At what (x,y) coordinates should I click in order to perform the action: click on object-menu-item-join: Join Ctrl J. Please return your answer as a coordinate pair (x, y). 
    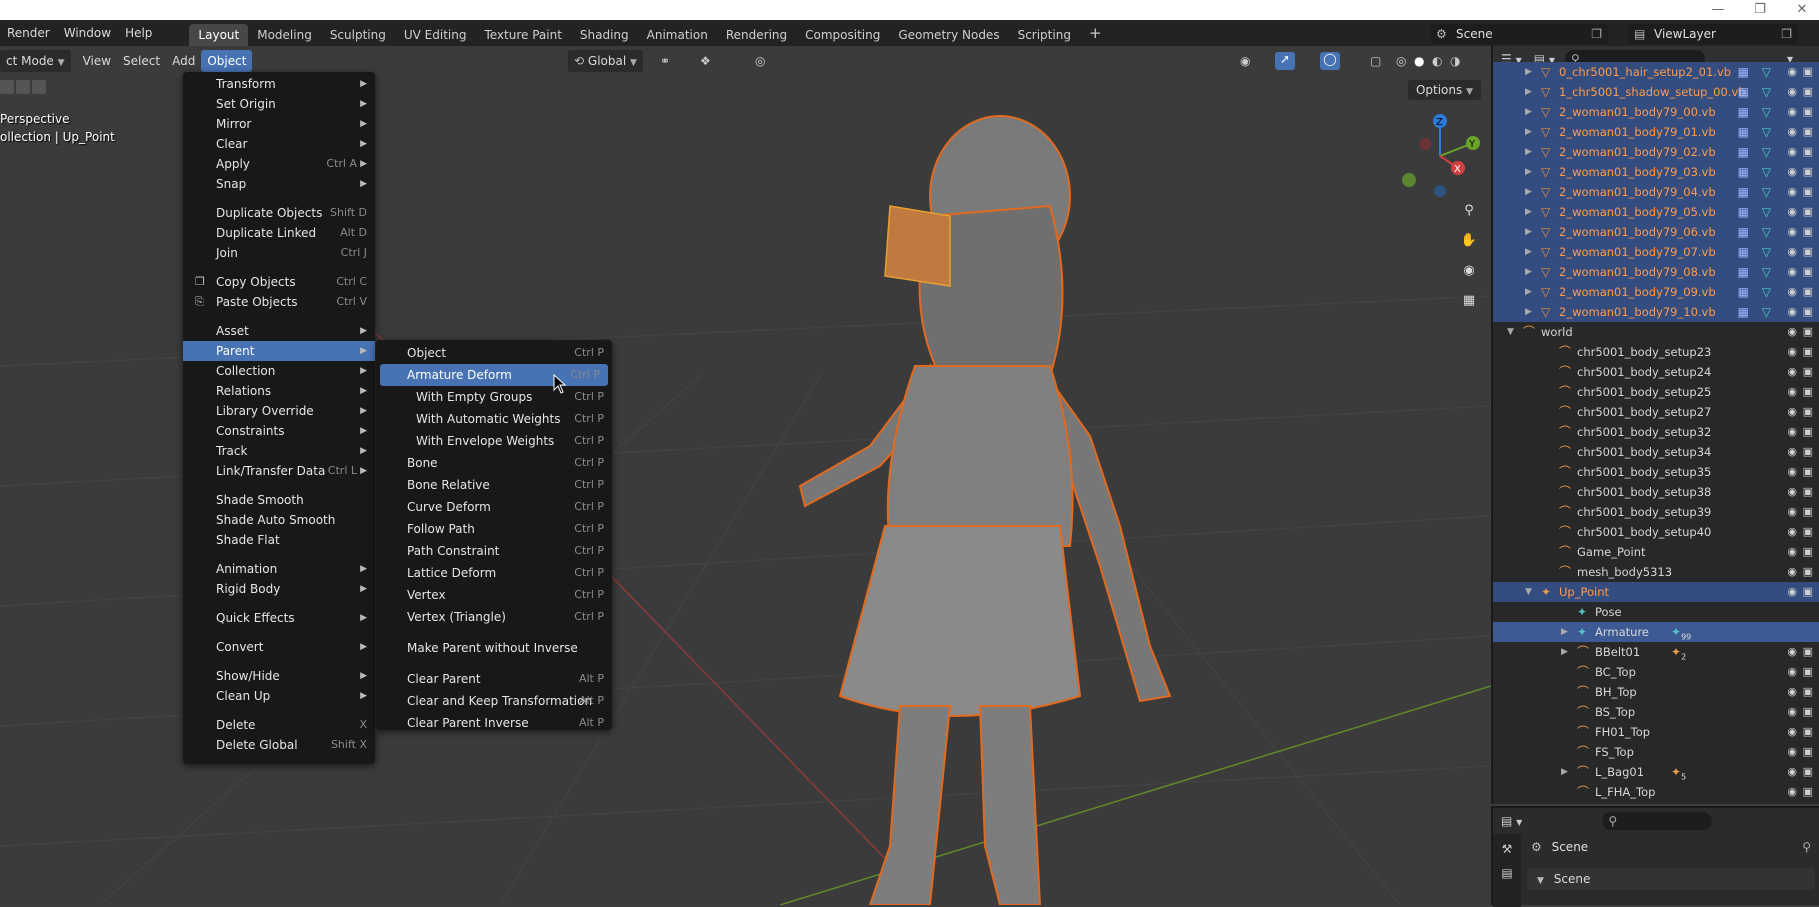
    Looking at the image, I should click on (279, 253).